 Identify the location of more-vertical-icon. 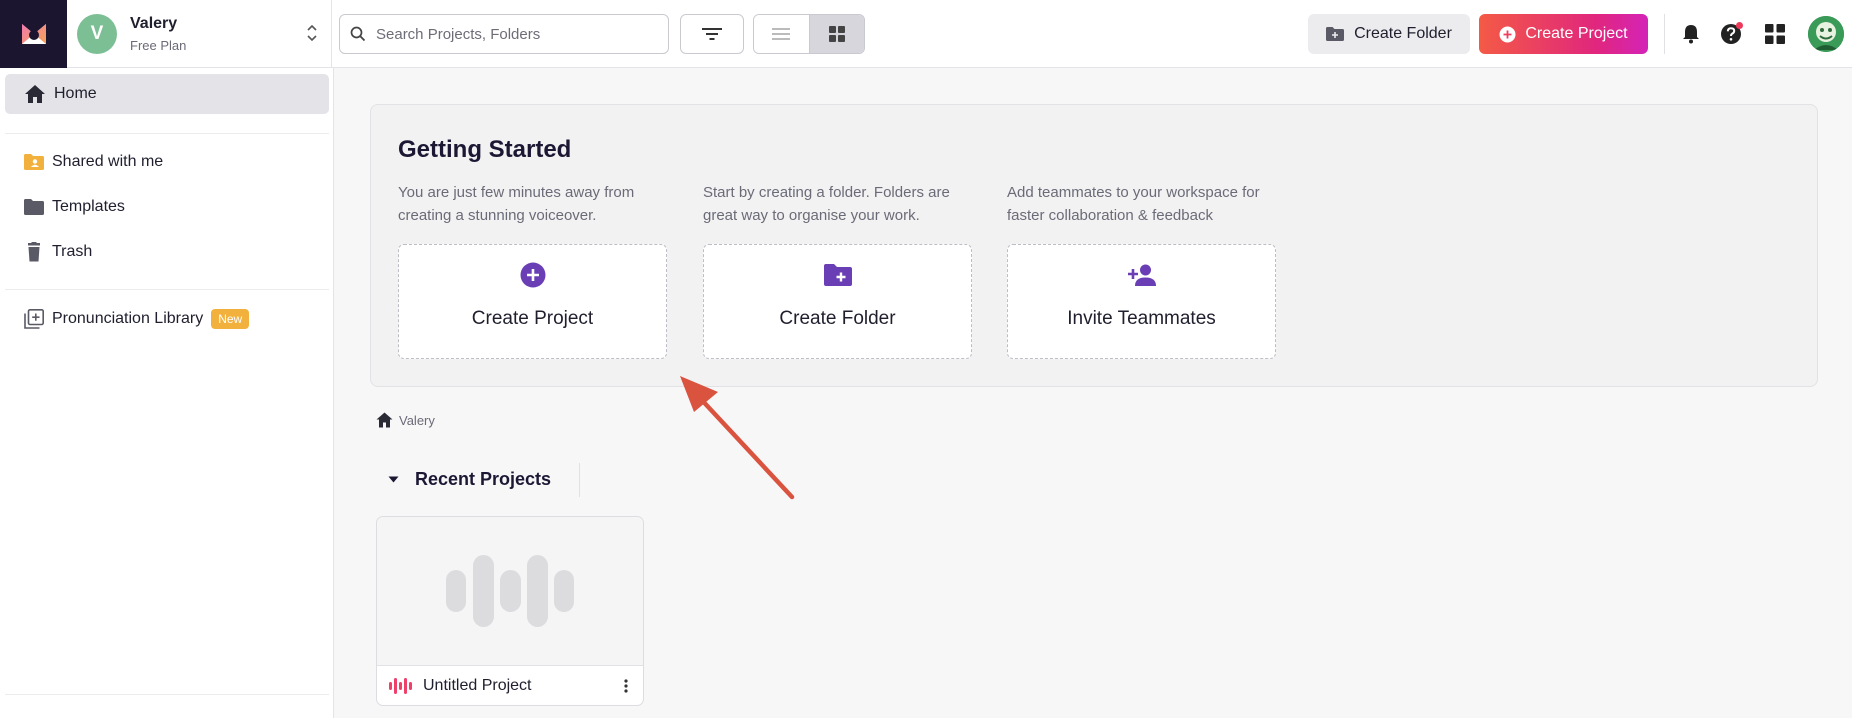
(626, 686).